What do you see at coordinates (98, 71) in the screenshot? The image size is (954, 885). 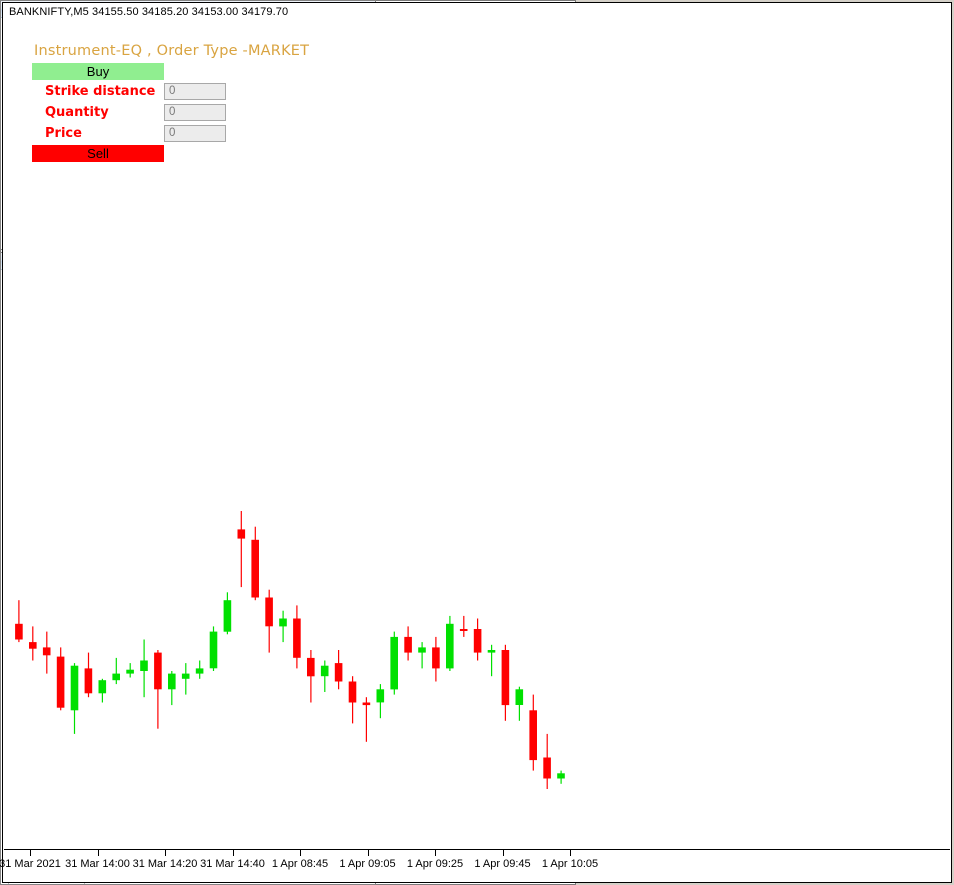 I see `buy-button: Buy` at bounding box center [98, 71].